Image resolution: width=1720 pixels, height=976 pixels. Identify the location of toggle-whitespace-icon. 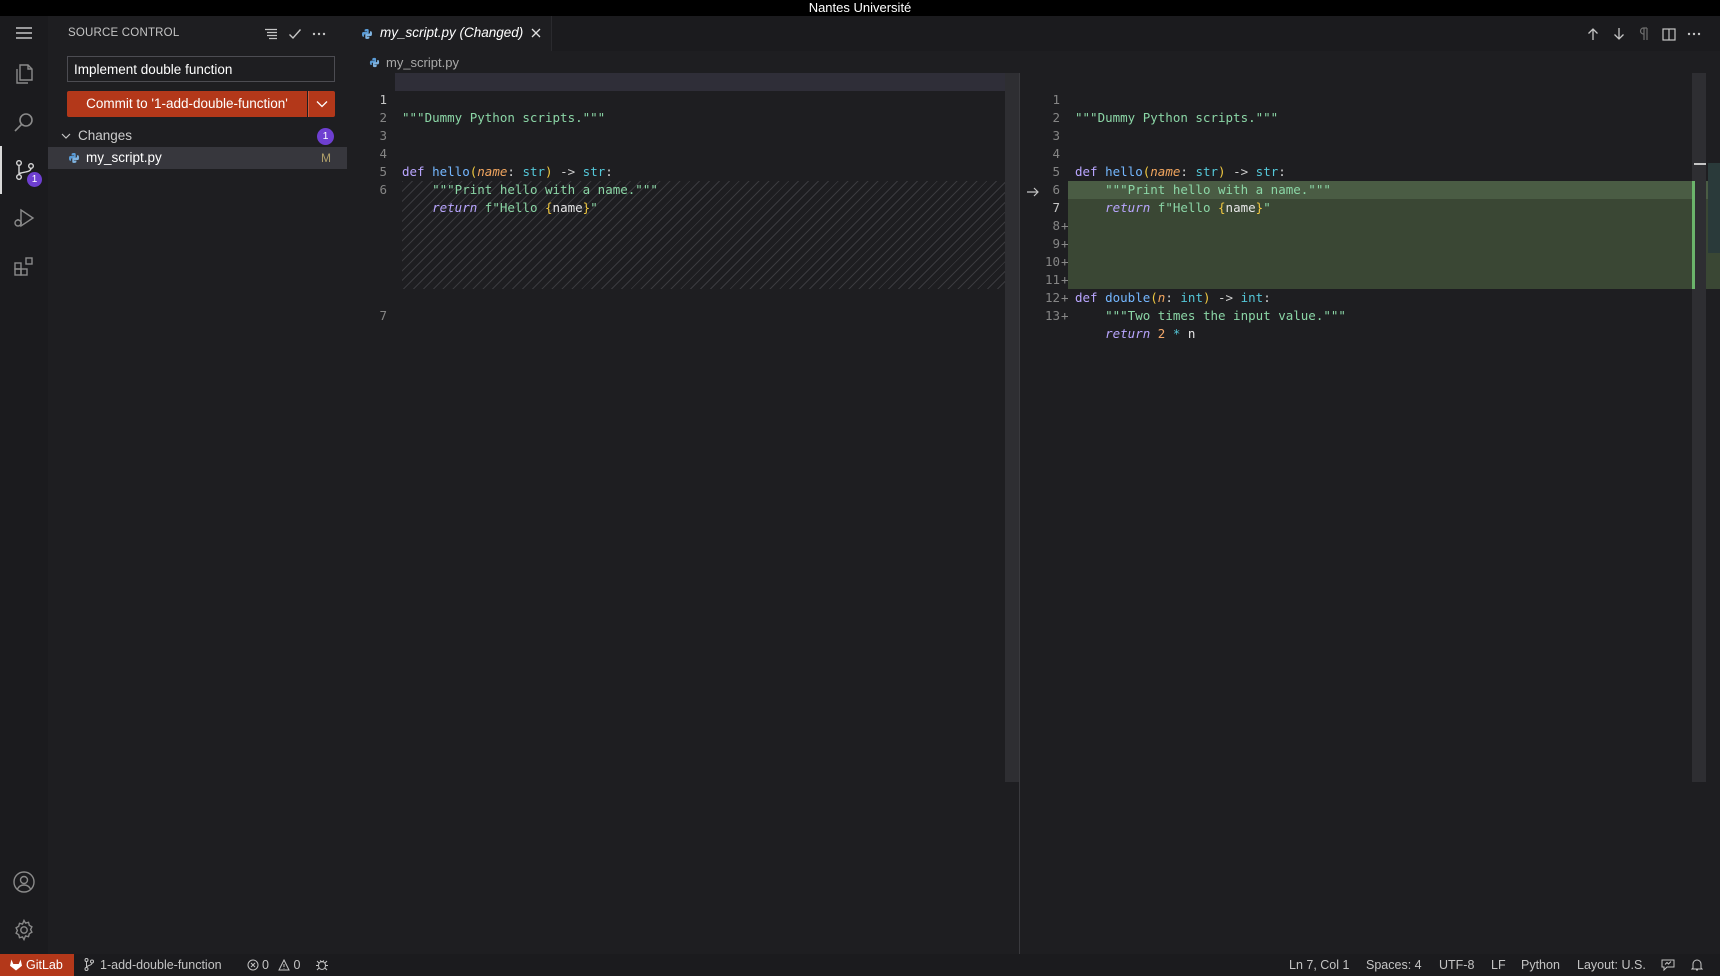
(1644, 34).